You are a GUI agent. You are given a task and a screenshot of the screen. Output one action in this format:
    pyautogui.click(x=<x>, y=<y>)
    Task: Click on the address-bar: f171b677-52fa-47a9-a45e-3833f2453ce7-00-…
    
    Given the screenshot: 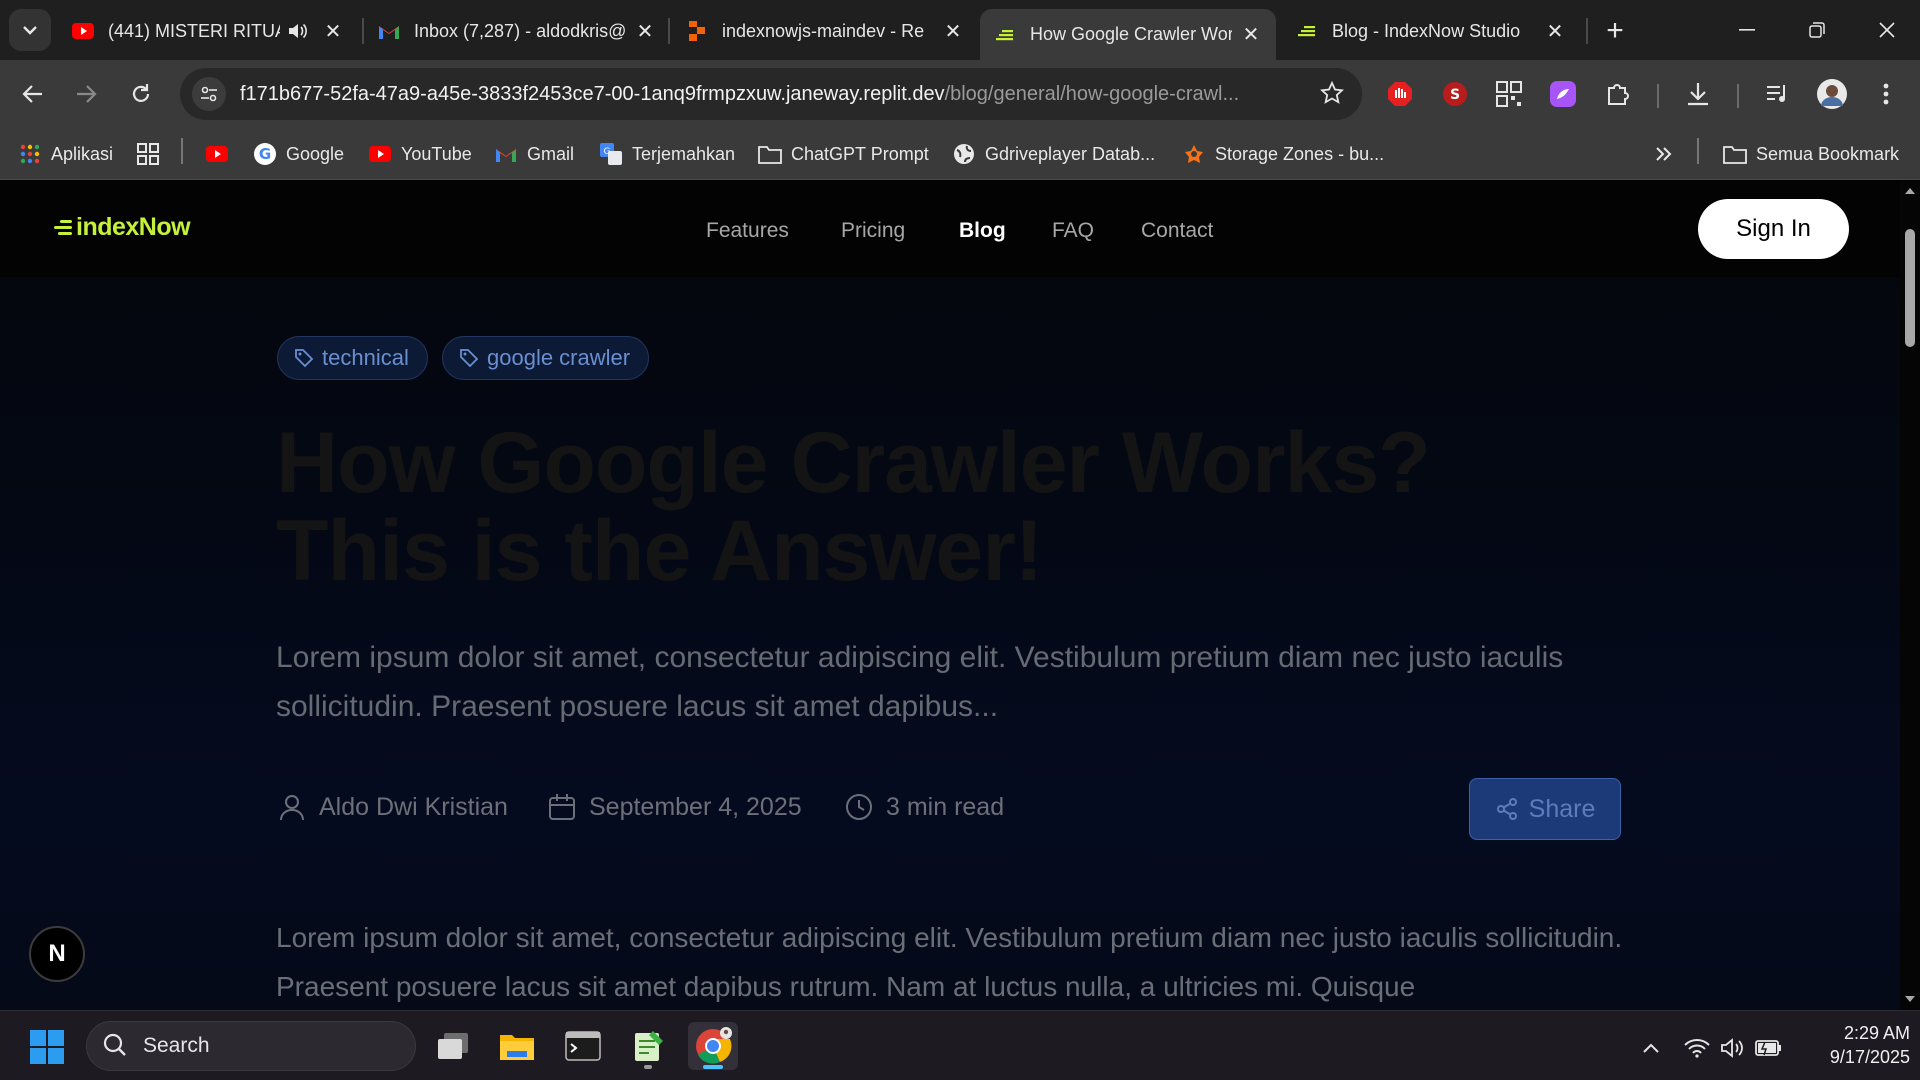 What is the action you would take?
    pyautogui.click(x=771, y=94)
    